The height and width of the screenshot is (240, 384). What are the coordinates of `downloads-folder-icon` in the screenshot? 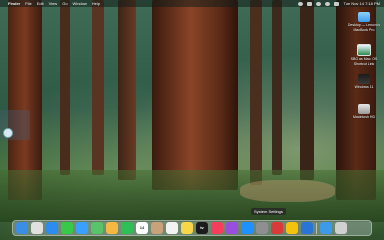 It's located at (326, 228).